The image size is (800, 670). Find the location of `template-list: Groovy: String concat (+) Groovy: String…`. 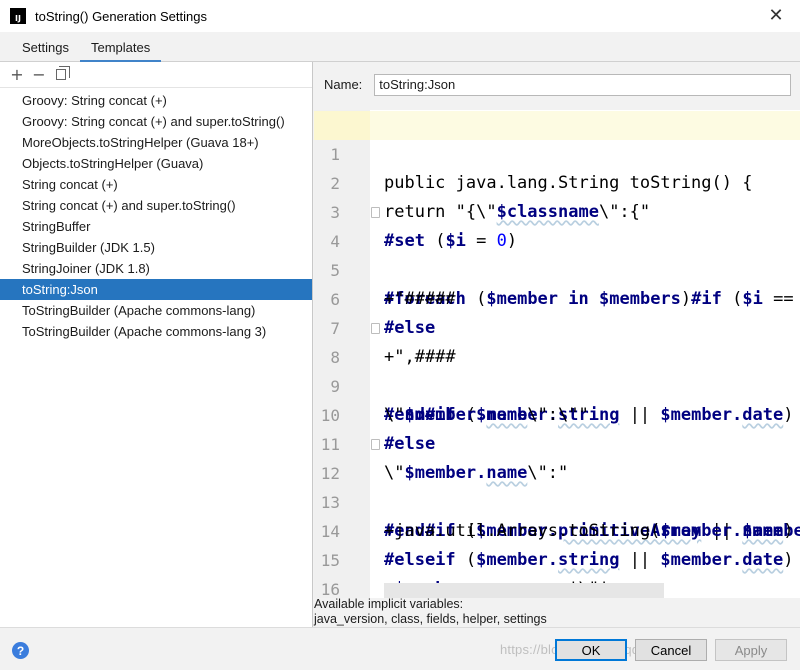

template-list: Groovy: String concat (+) Groovy: String… is located at coordinates (156, 215).